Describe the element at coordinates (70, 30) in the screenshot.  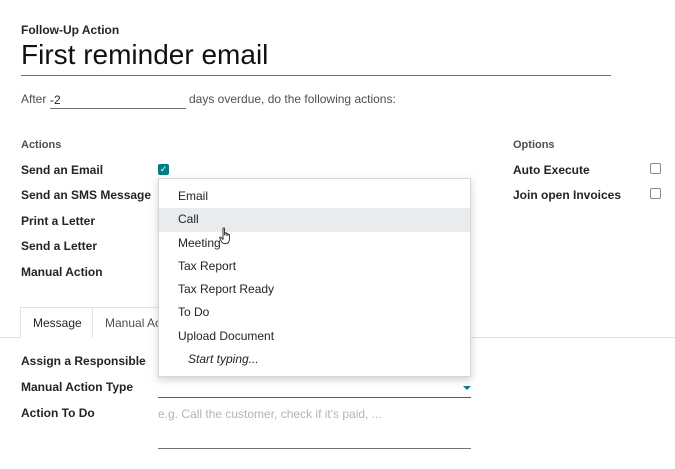
I see `form-eyebrow: Follow-Up Action` at that location.